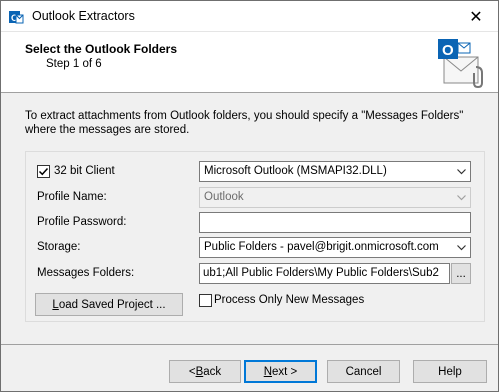 Image resolution: width=499 pixels, height=392 pixels. I want to click on next-button: Next >, so click(280, 371).